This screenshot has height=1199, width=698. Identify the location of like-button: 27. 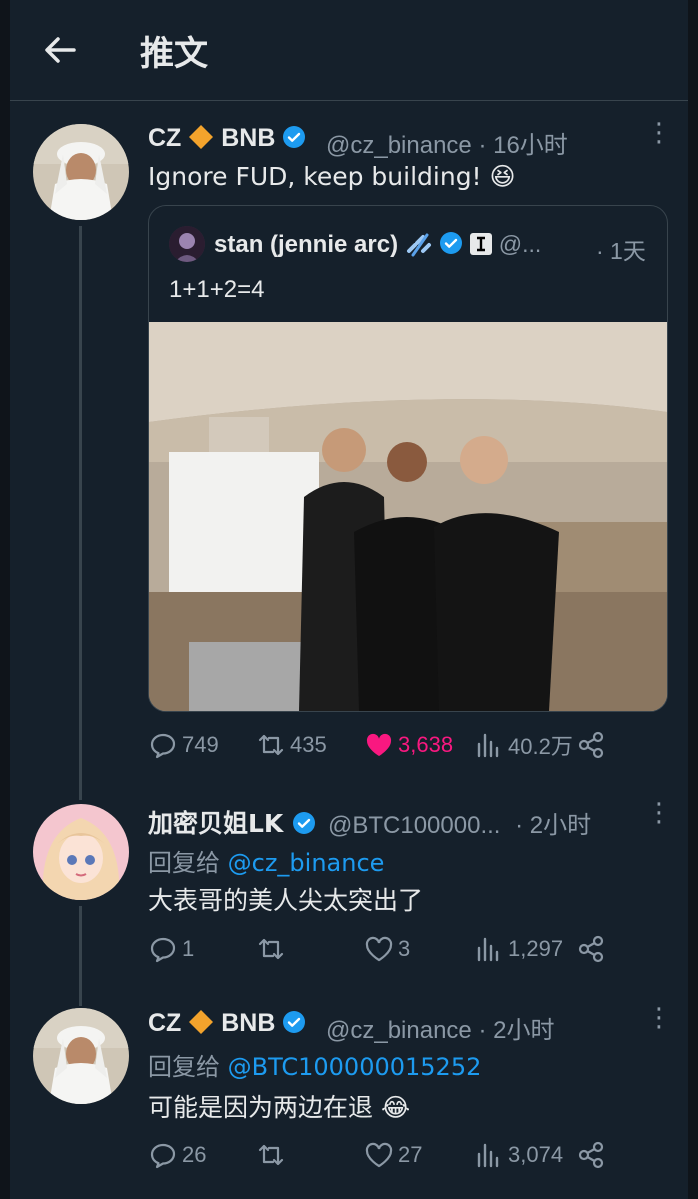
(393, 1155).